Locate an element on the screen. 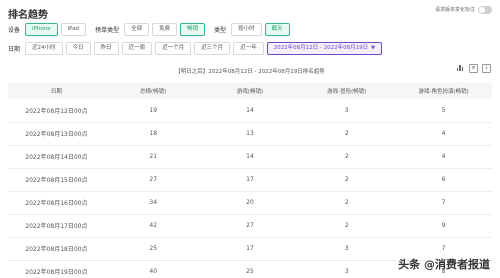 Image resolution: width=500 pixels, height=278 pixels. list-type-all-button: 全部 is located at coordinates (137, 29).